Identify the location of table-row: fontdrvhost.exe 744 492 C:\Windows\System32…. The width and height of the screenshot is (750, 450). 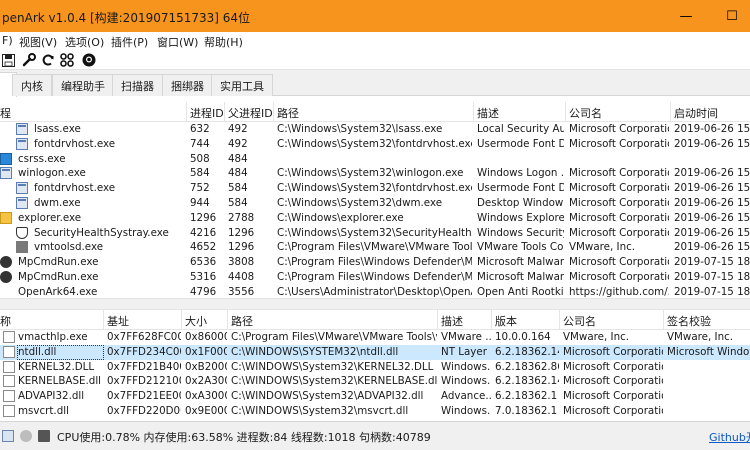
(375, 144).